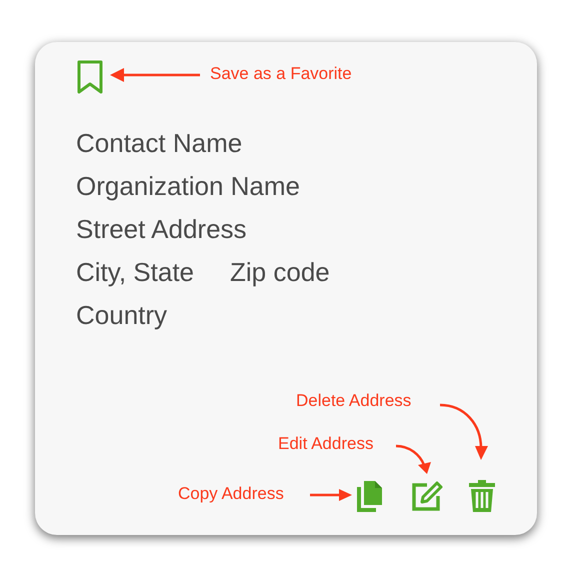 The height and width of the screenshot is (576, 576). Describe the element at coordinates (326, 444) in the screenshot. I see `callout-label: Edit Address` at that location.